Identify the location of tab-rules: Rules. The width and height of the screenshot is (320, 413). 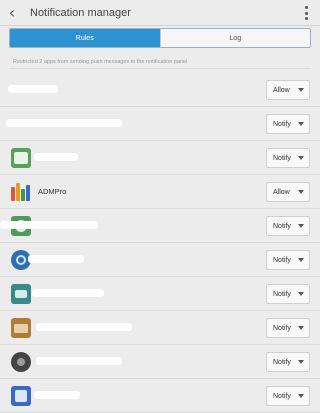
(85, 38).